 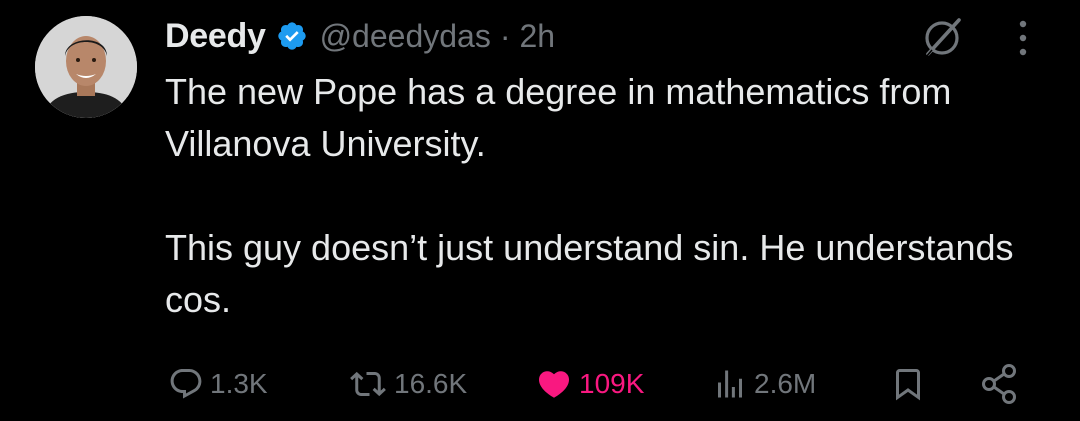 I want to click on timestamp: 2h, so click(x=537, y=36).